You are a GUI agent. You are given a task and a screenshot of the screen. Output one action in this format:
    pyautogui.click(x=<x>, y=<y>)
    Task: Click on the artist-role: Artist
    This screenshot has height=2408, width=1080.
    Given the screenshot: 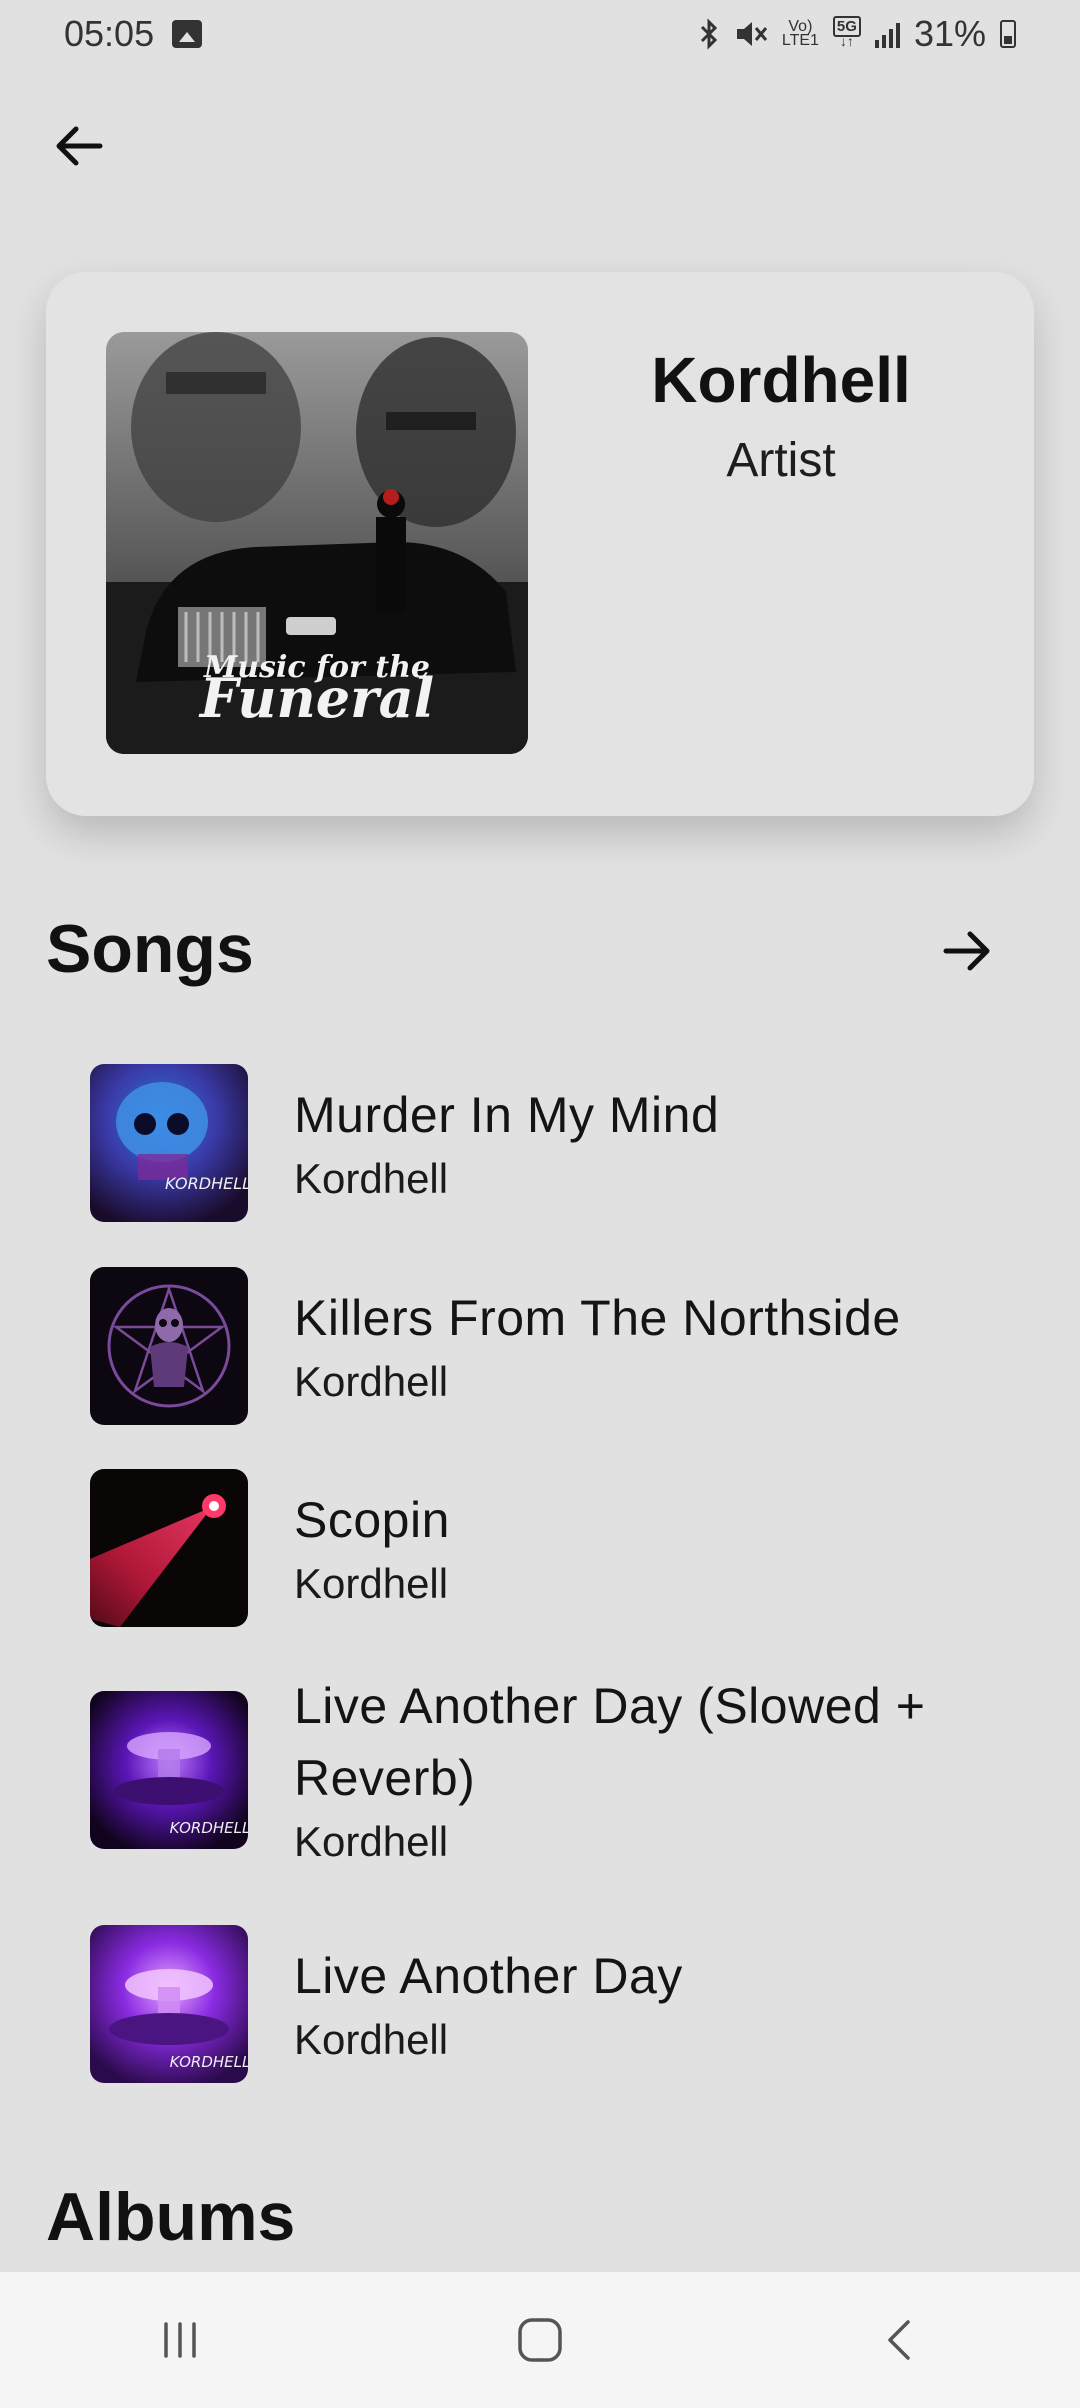 What is the action you would take?
    pyautogui.click(x=781, y=460)
    